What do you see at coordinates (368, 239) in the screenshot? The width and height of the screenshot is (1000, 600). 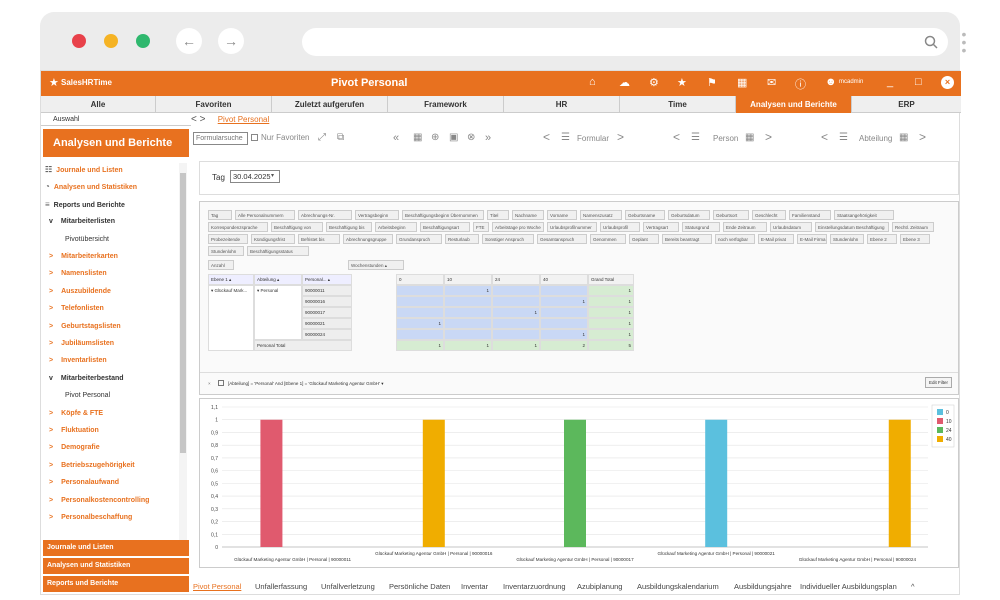 I see `pivot-field-33: Abrechnungsgruppe` at bounding box center [368, 239].